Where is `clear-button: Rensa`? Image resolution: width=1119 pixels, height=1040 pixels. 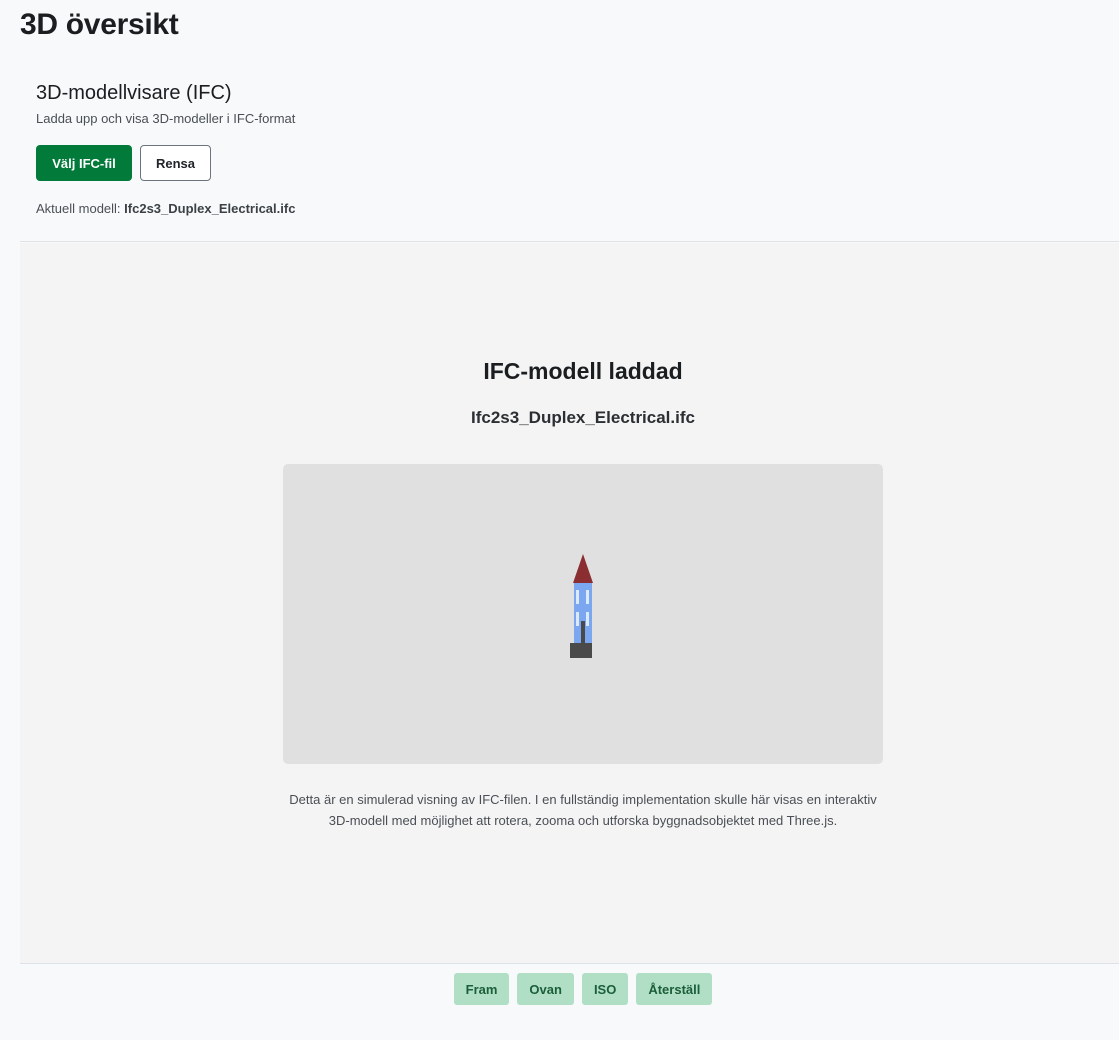 clear-button: Rensa is located at coordinates (175, 163).